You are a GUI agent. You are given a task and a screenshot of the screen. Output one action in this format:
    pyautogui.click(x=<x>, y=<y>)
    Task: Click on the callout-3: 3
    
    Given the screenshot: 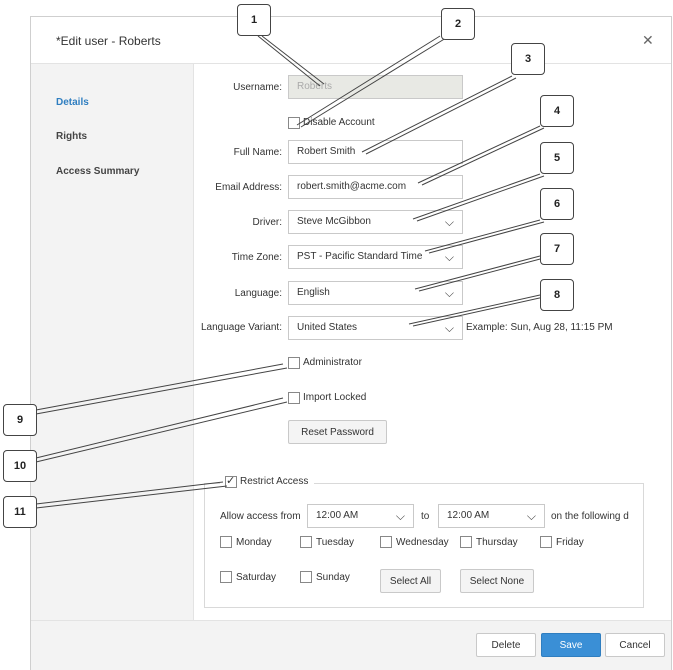 What is the action you would take?
    pyautogui.click(x=528, y=59)
    